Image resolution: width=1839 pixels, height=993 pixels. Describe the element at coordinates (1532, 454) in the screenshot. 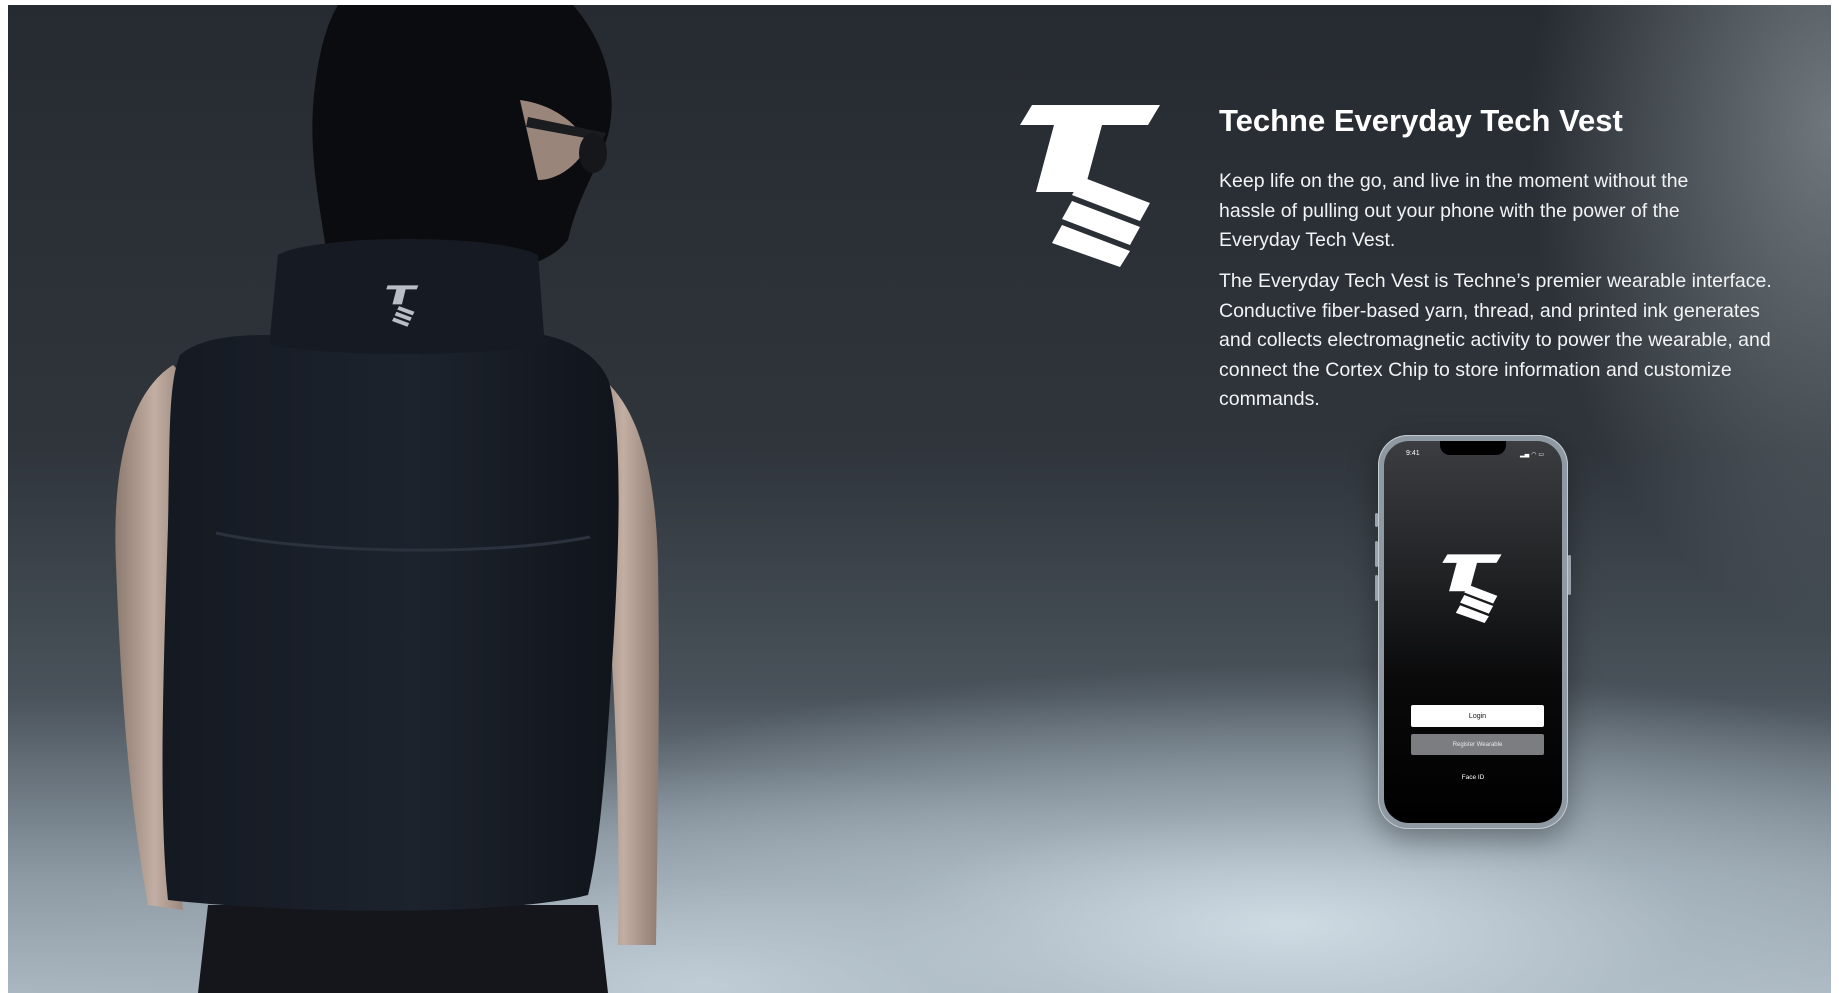

I see `status-bar-icons: ▂▄ ◠ ▭` at that location.